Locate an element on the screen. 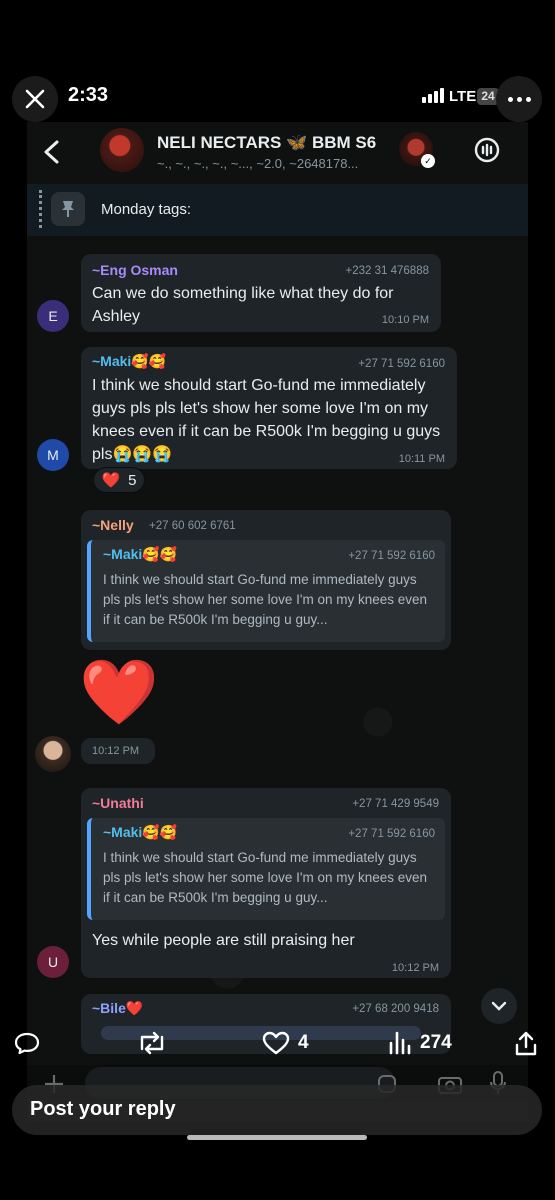 This screenshot has height=1200, width=555. repost-action is located at coordinates (152, 1043).